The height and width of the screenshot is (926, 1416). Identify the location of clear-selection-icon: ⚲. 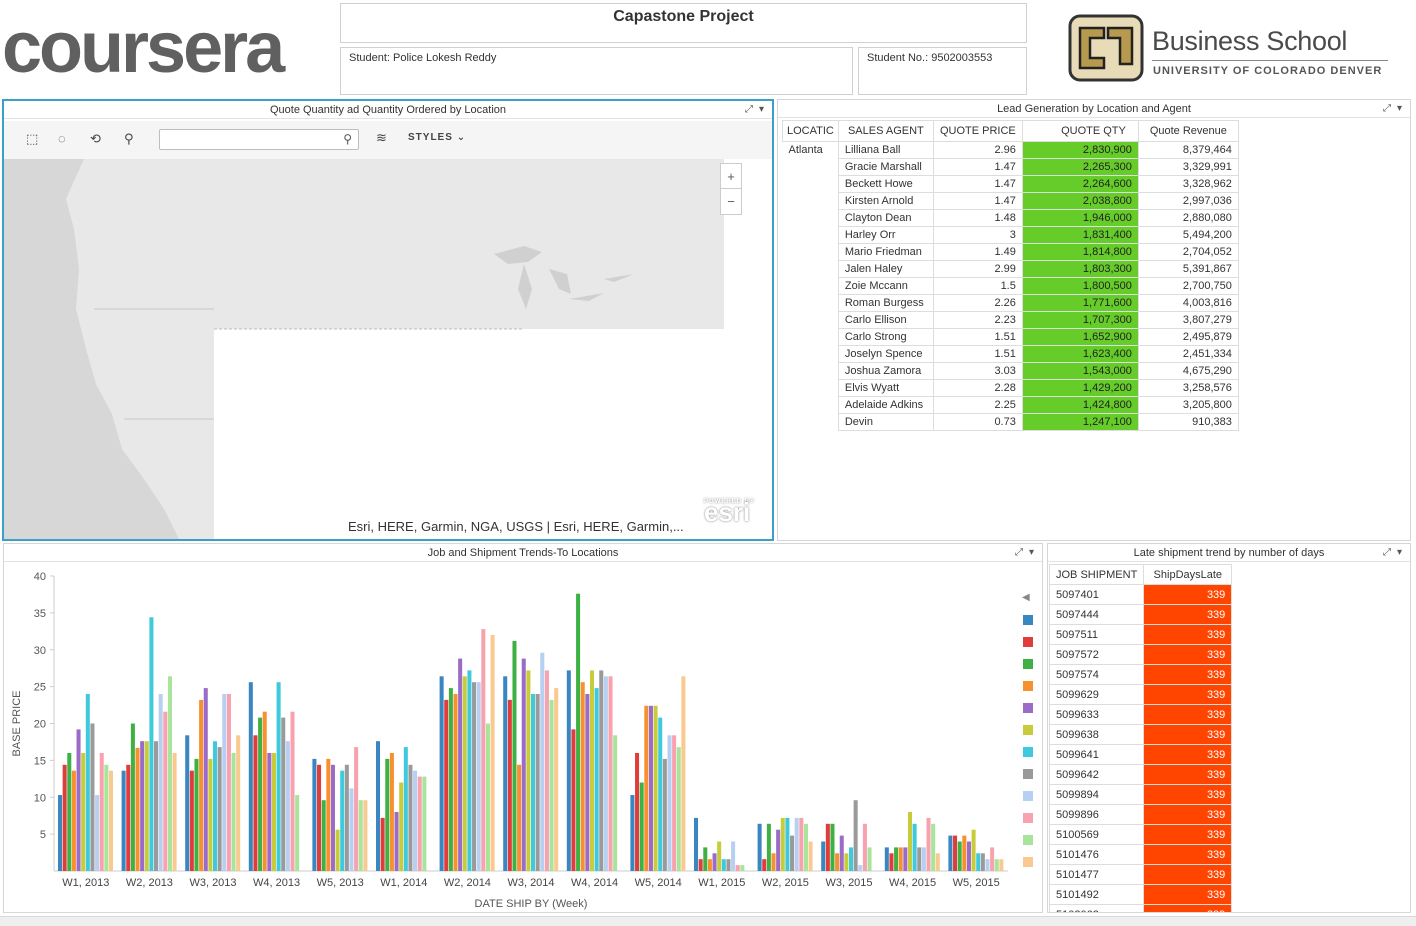
(129, 139).